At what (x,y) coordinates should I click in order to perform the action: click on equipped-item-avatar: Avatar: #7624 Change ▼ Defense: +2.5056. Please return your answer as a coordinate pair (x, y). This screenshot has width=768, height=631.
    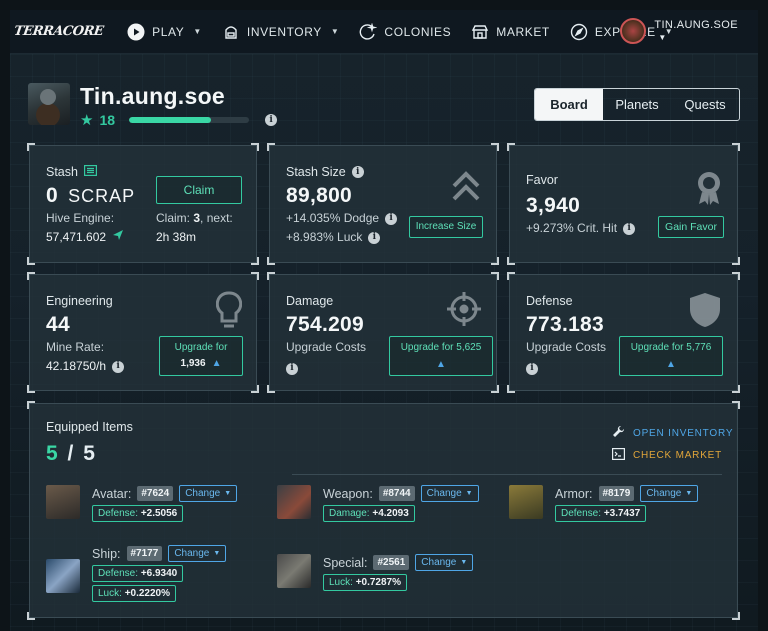
    Looking at the image, I should click on (142, 503).